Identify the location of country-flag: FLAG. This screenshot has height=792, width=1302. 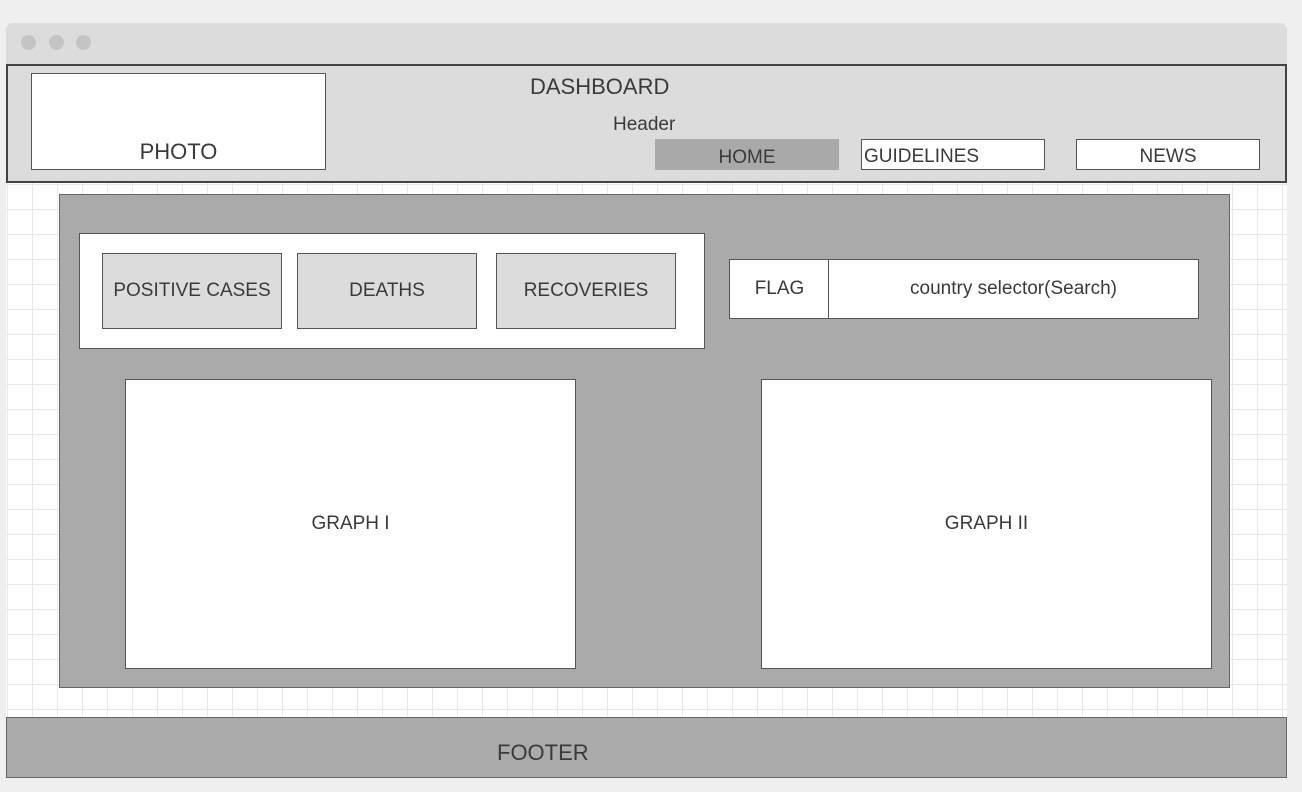
(779, 289).